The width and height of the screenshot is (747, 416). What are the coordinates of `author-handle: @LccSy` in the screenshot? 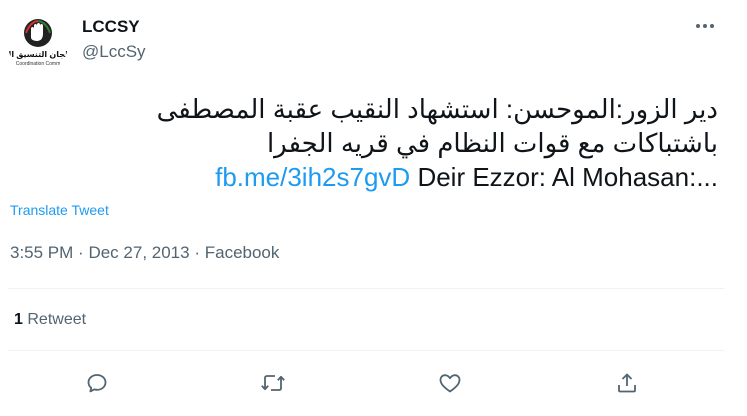 It's located at (114, 52).